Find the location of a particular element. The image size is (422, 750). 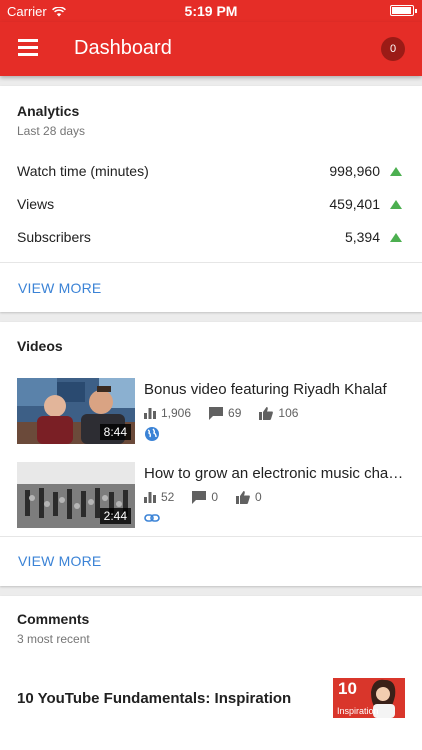

views-stat: 52 is located at coordinates (159, 497).